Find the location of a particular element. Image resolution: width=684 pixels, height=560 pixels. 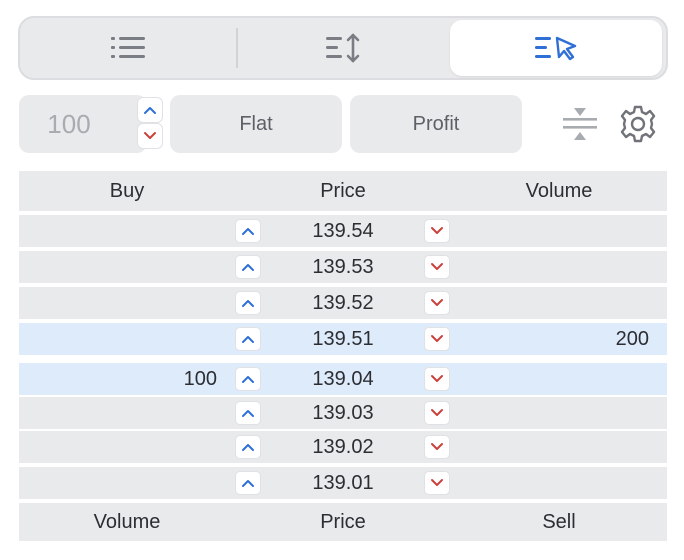

price-cell: 139.53 is located at coordinates (343, 266).